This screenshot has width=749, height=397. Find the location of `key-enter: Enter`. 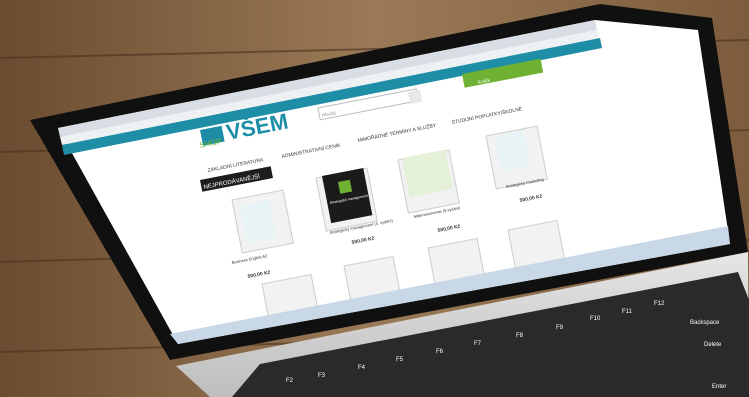

key-enter: Enter is located at coordinates (719, 387).